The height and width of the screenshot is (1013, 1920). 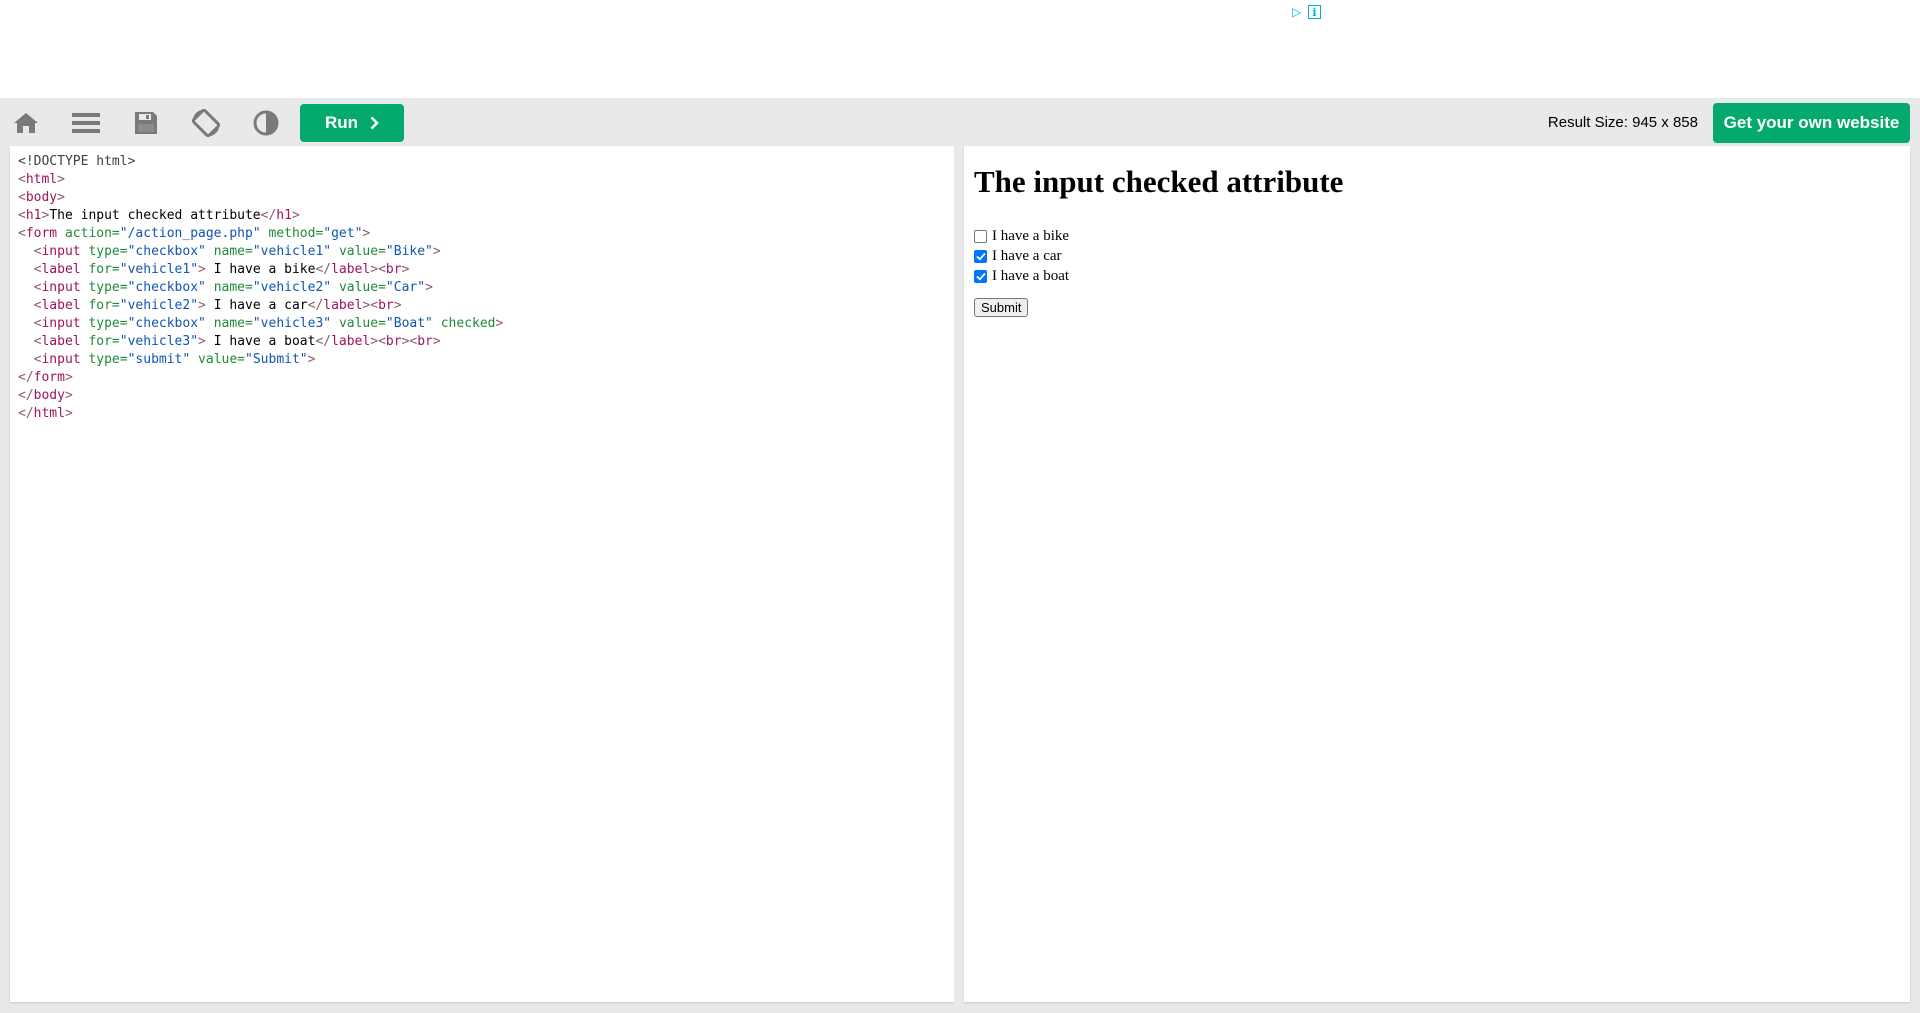 I want to click on checkbox-car, so click(x=980, y=256).